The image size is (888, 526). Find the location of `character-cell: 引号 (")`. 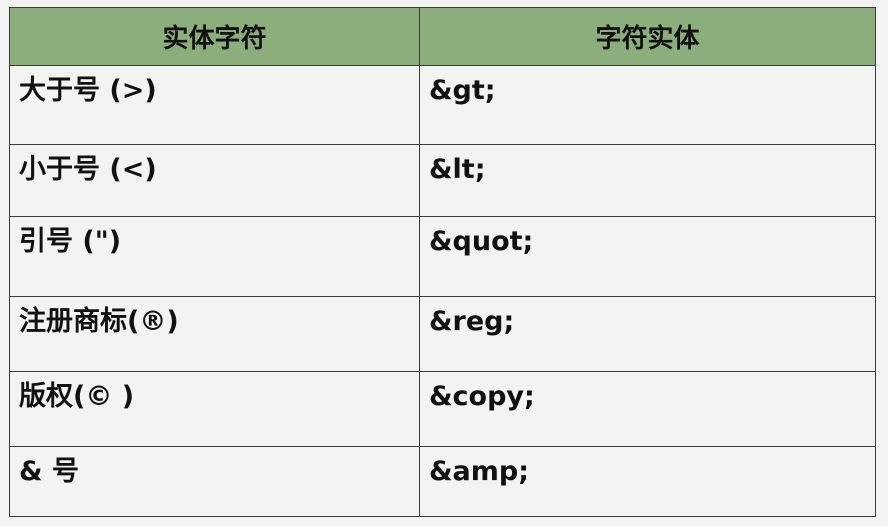

character-cell: 引号 (") is located at coordinates (214, 256).